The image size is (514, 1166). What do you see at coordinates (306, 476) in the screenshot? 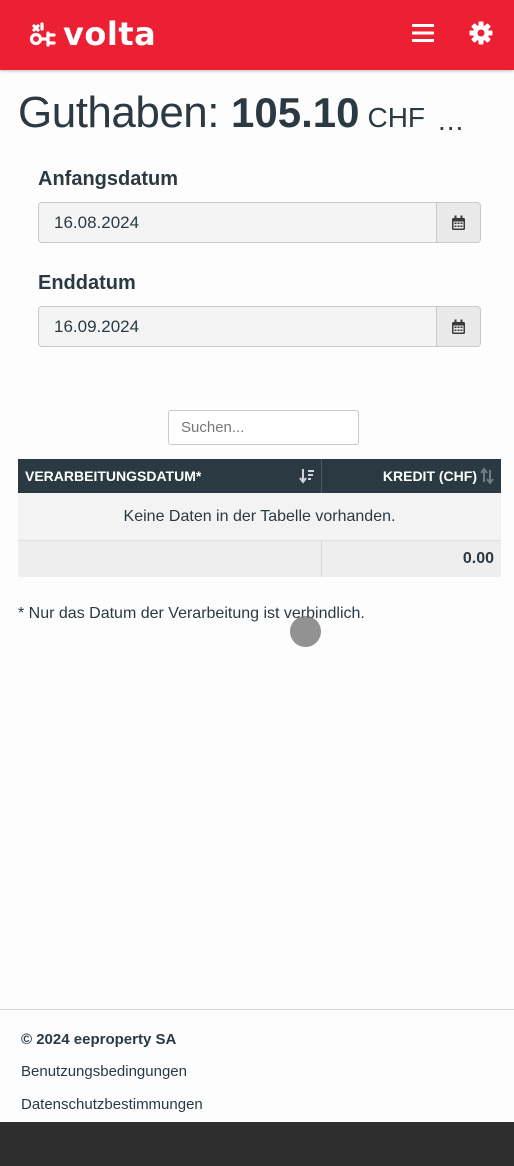
I see `sort-descending-icon` at bounding box center [306, 476].